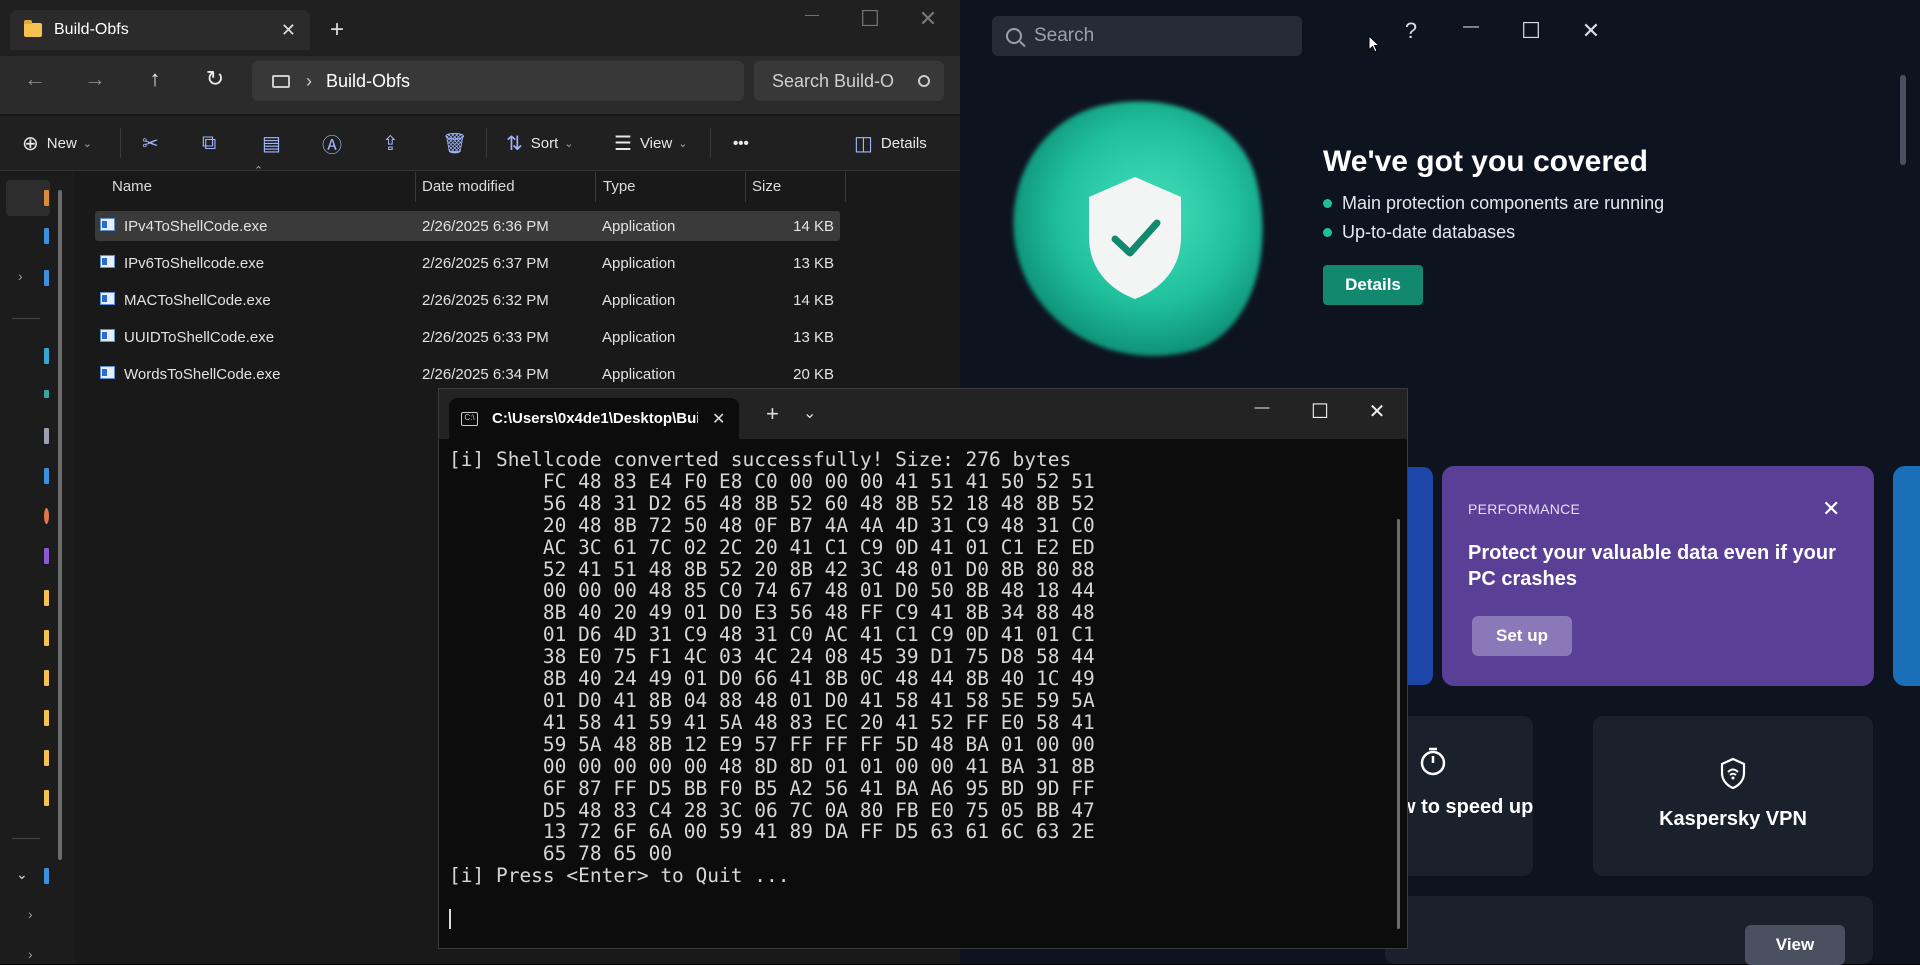  What do you see at coordinates (309, 81) in the screenshot?
I see `breadcrumb-chevron-icon: ›` at bounding box center [309, 81].